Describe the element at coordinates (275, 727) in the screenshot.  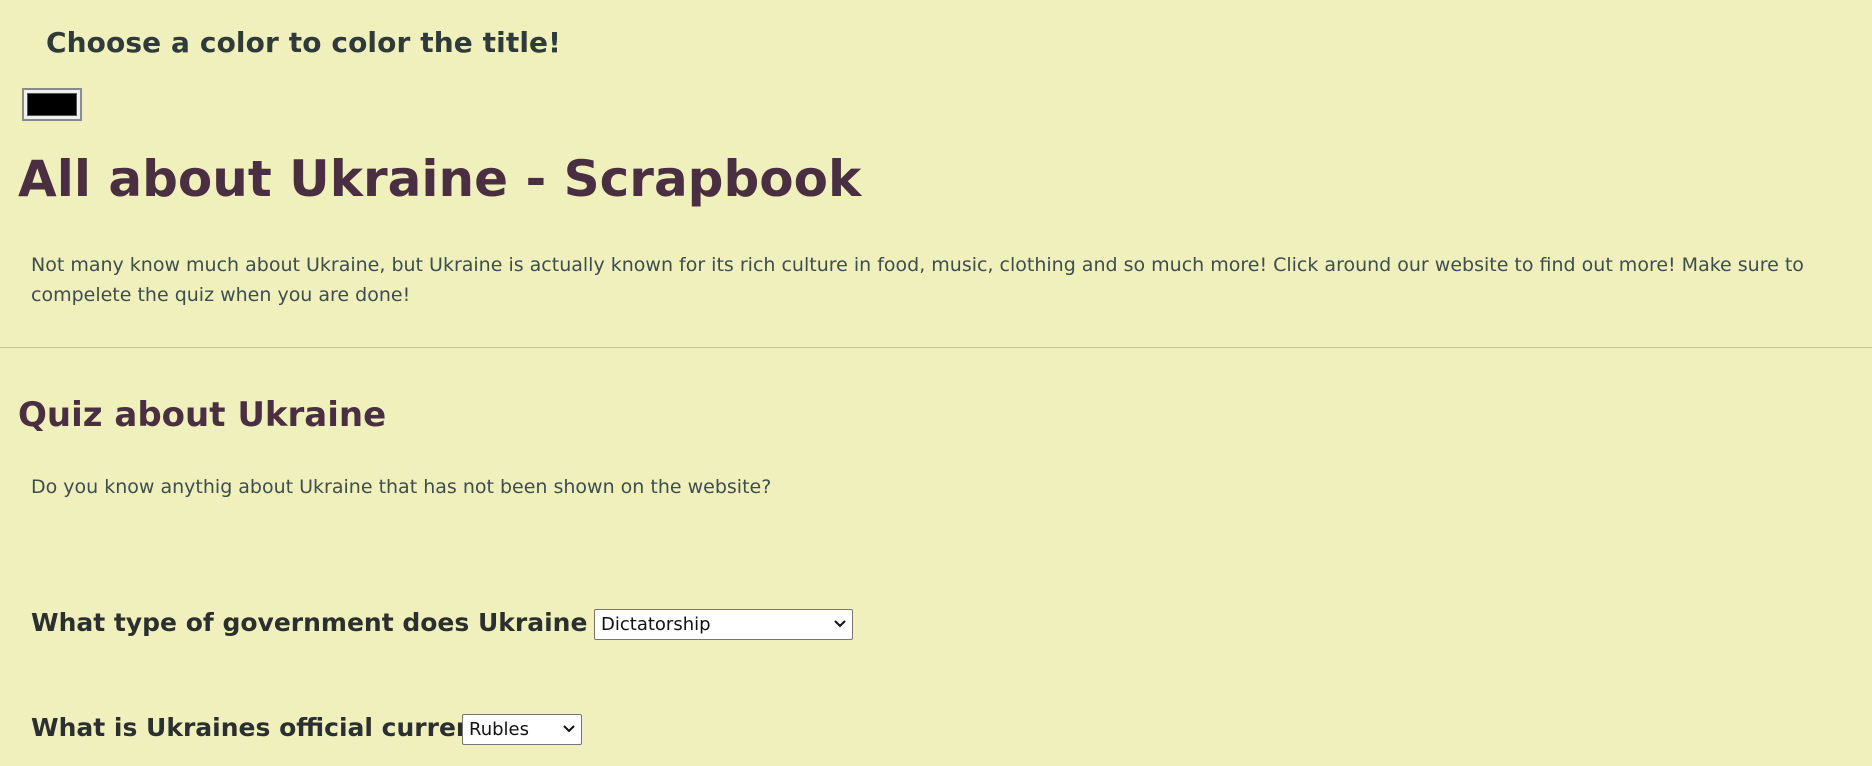
I see `question-currency-label: What is Ukraines official currency?` at that location.